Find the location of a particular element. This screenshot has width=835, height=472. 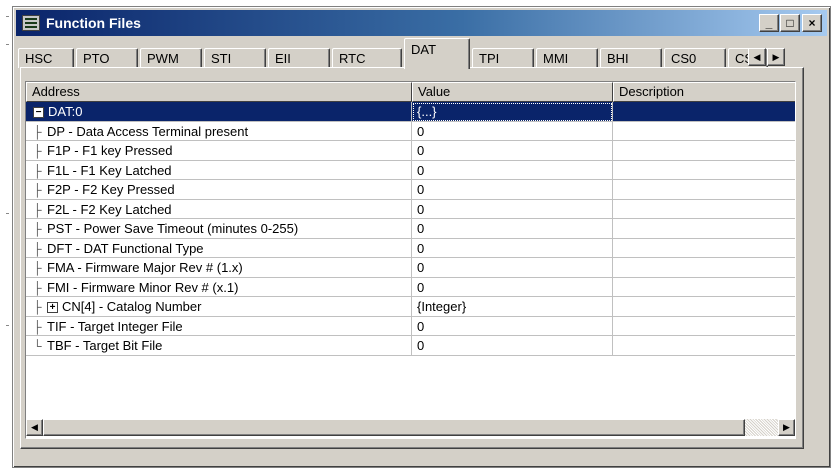

table-row: ├ F2P - F2 Key Pressed 0 is located at coordinates (410, 190).